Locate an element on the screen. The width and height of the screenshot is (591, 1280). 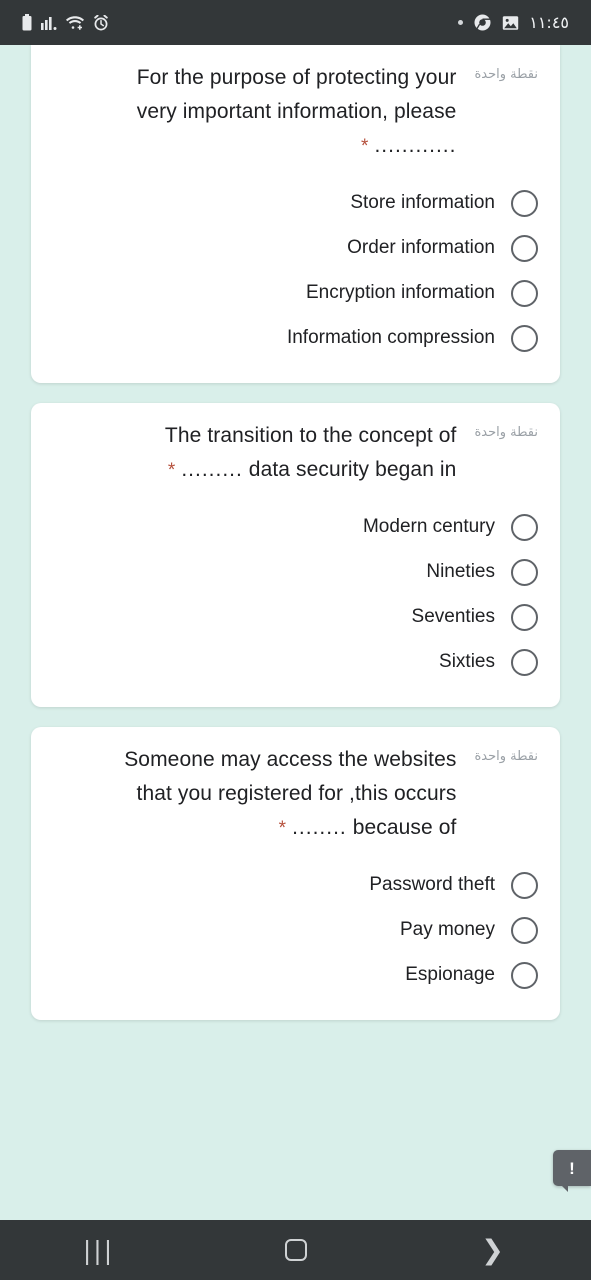
alarm-icon is located at coordinates (101, 22).